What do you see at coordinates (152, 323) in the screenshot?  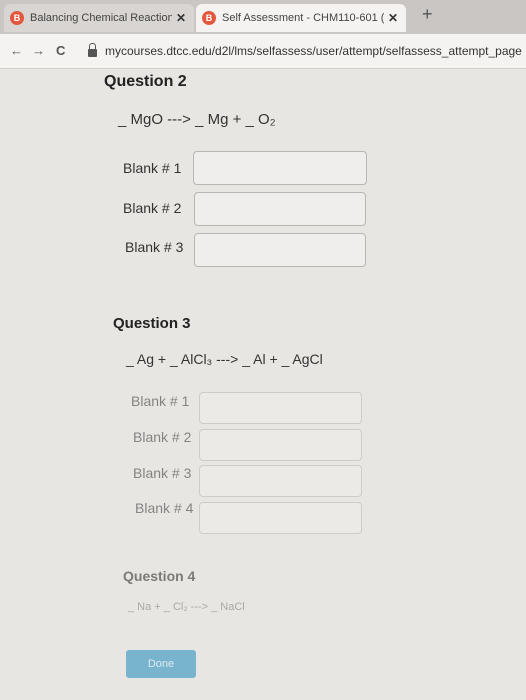 I see `question-3-title: Question 3` at bounding box center [152, 323].